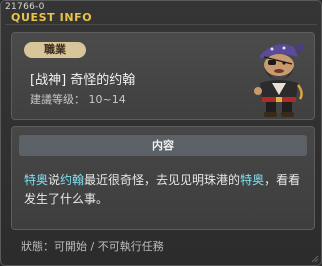 The height and width of the screenshot is (266, 322). Describe the element at coordinates (315, 259) in the screenshot. I see `resize-grip-icon` at that location.